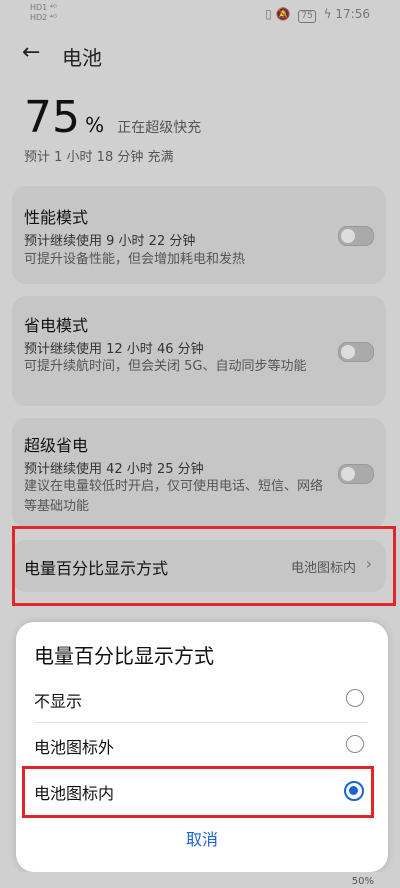 Image resolution: width=400 pixels, height=888 pixels. I want to click on page-title: 电池, so click(82, 58).